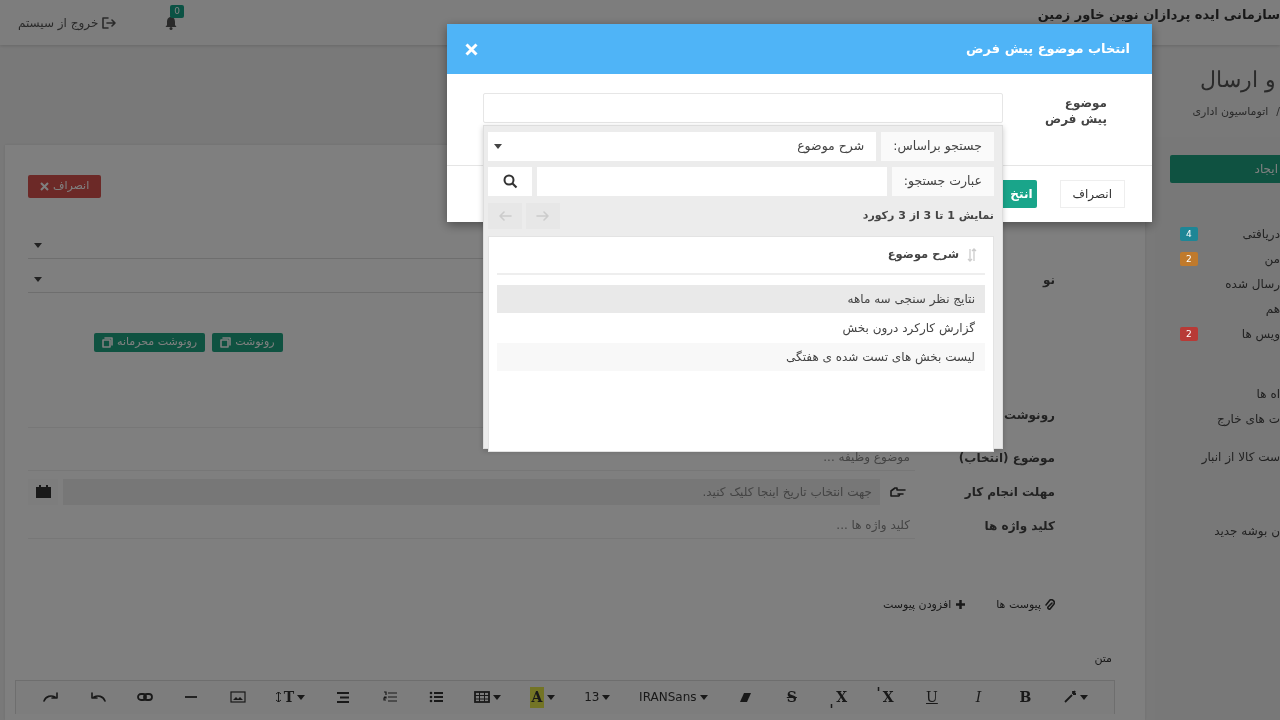 The width and height of the screenshot is (1280, 720). Describe the element at coordinates (1272, 259) in the screenshot. I see `sidebar-item-label: من` at that location.